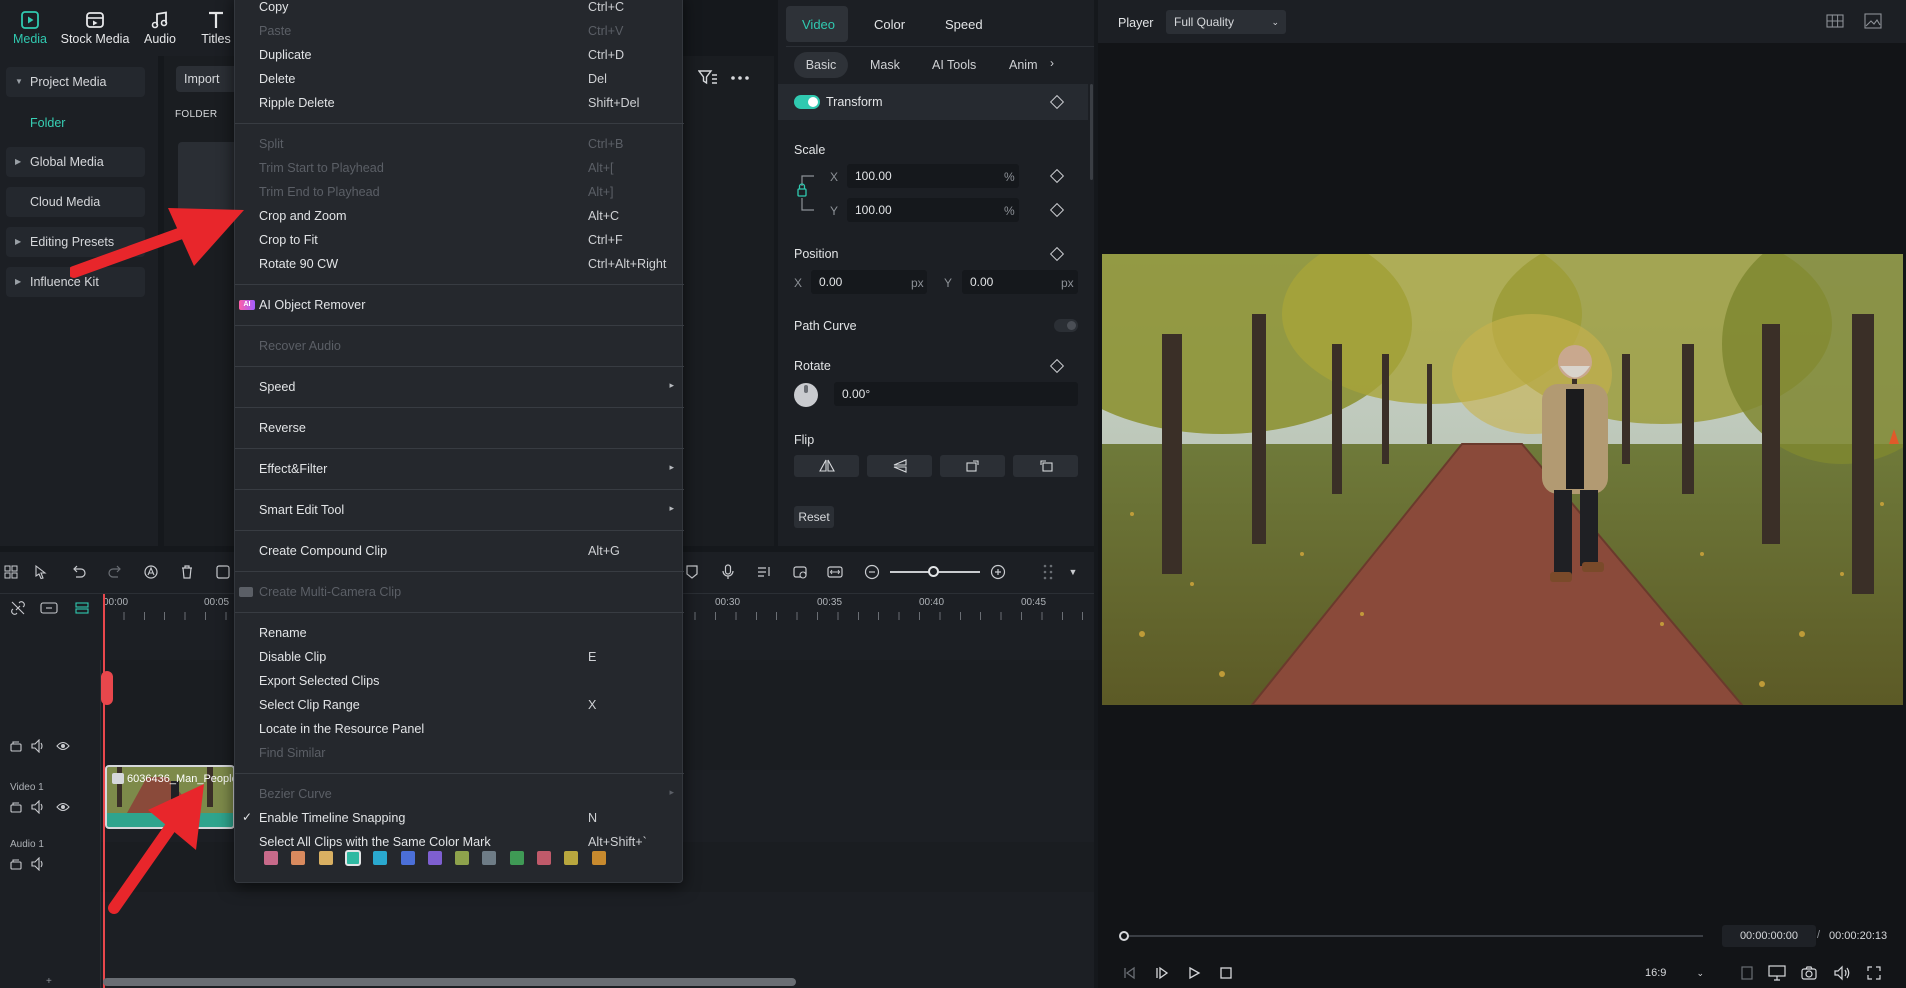 The width and height of the screenshot is (1906, 988). I want to click on lock-ratio-icon, so click(808, 194).